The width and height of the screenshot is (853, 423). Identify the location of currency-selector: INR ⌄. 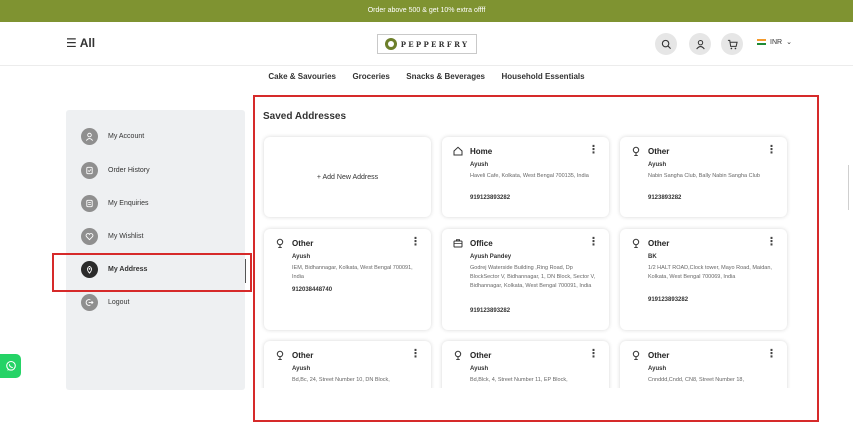
(774, 42).